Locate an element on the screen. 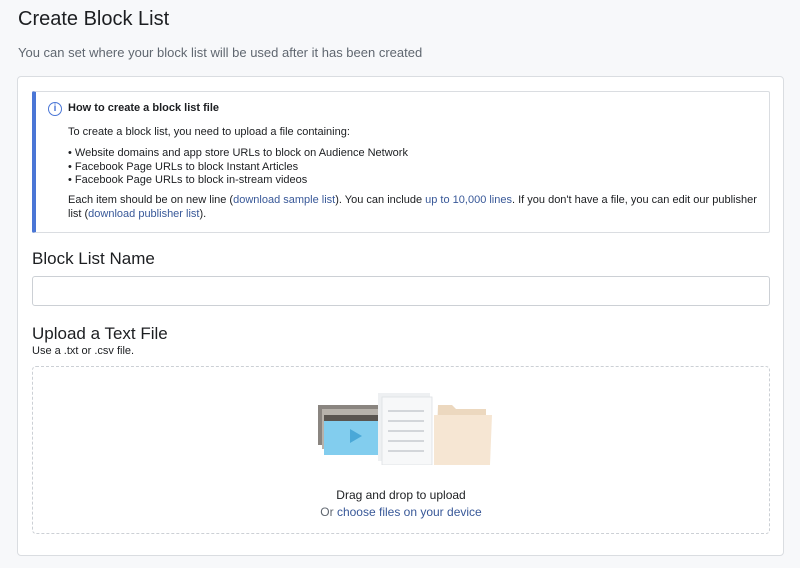  block-list-name-input is located at coordinates (401, 291).